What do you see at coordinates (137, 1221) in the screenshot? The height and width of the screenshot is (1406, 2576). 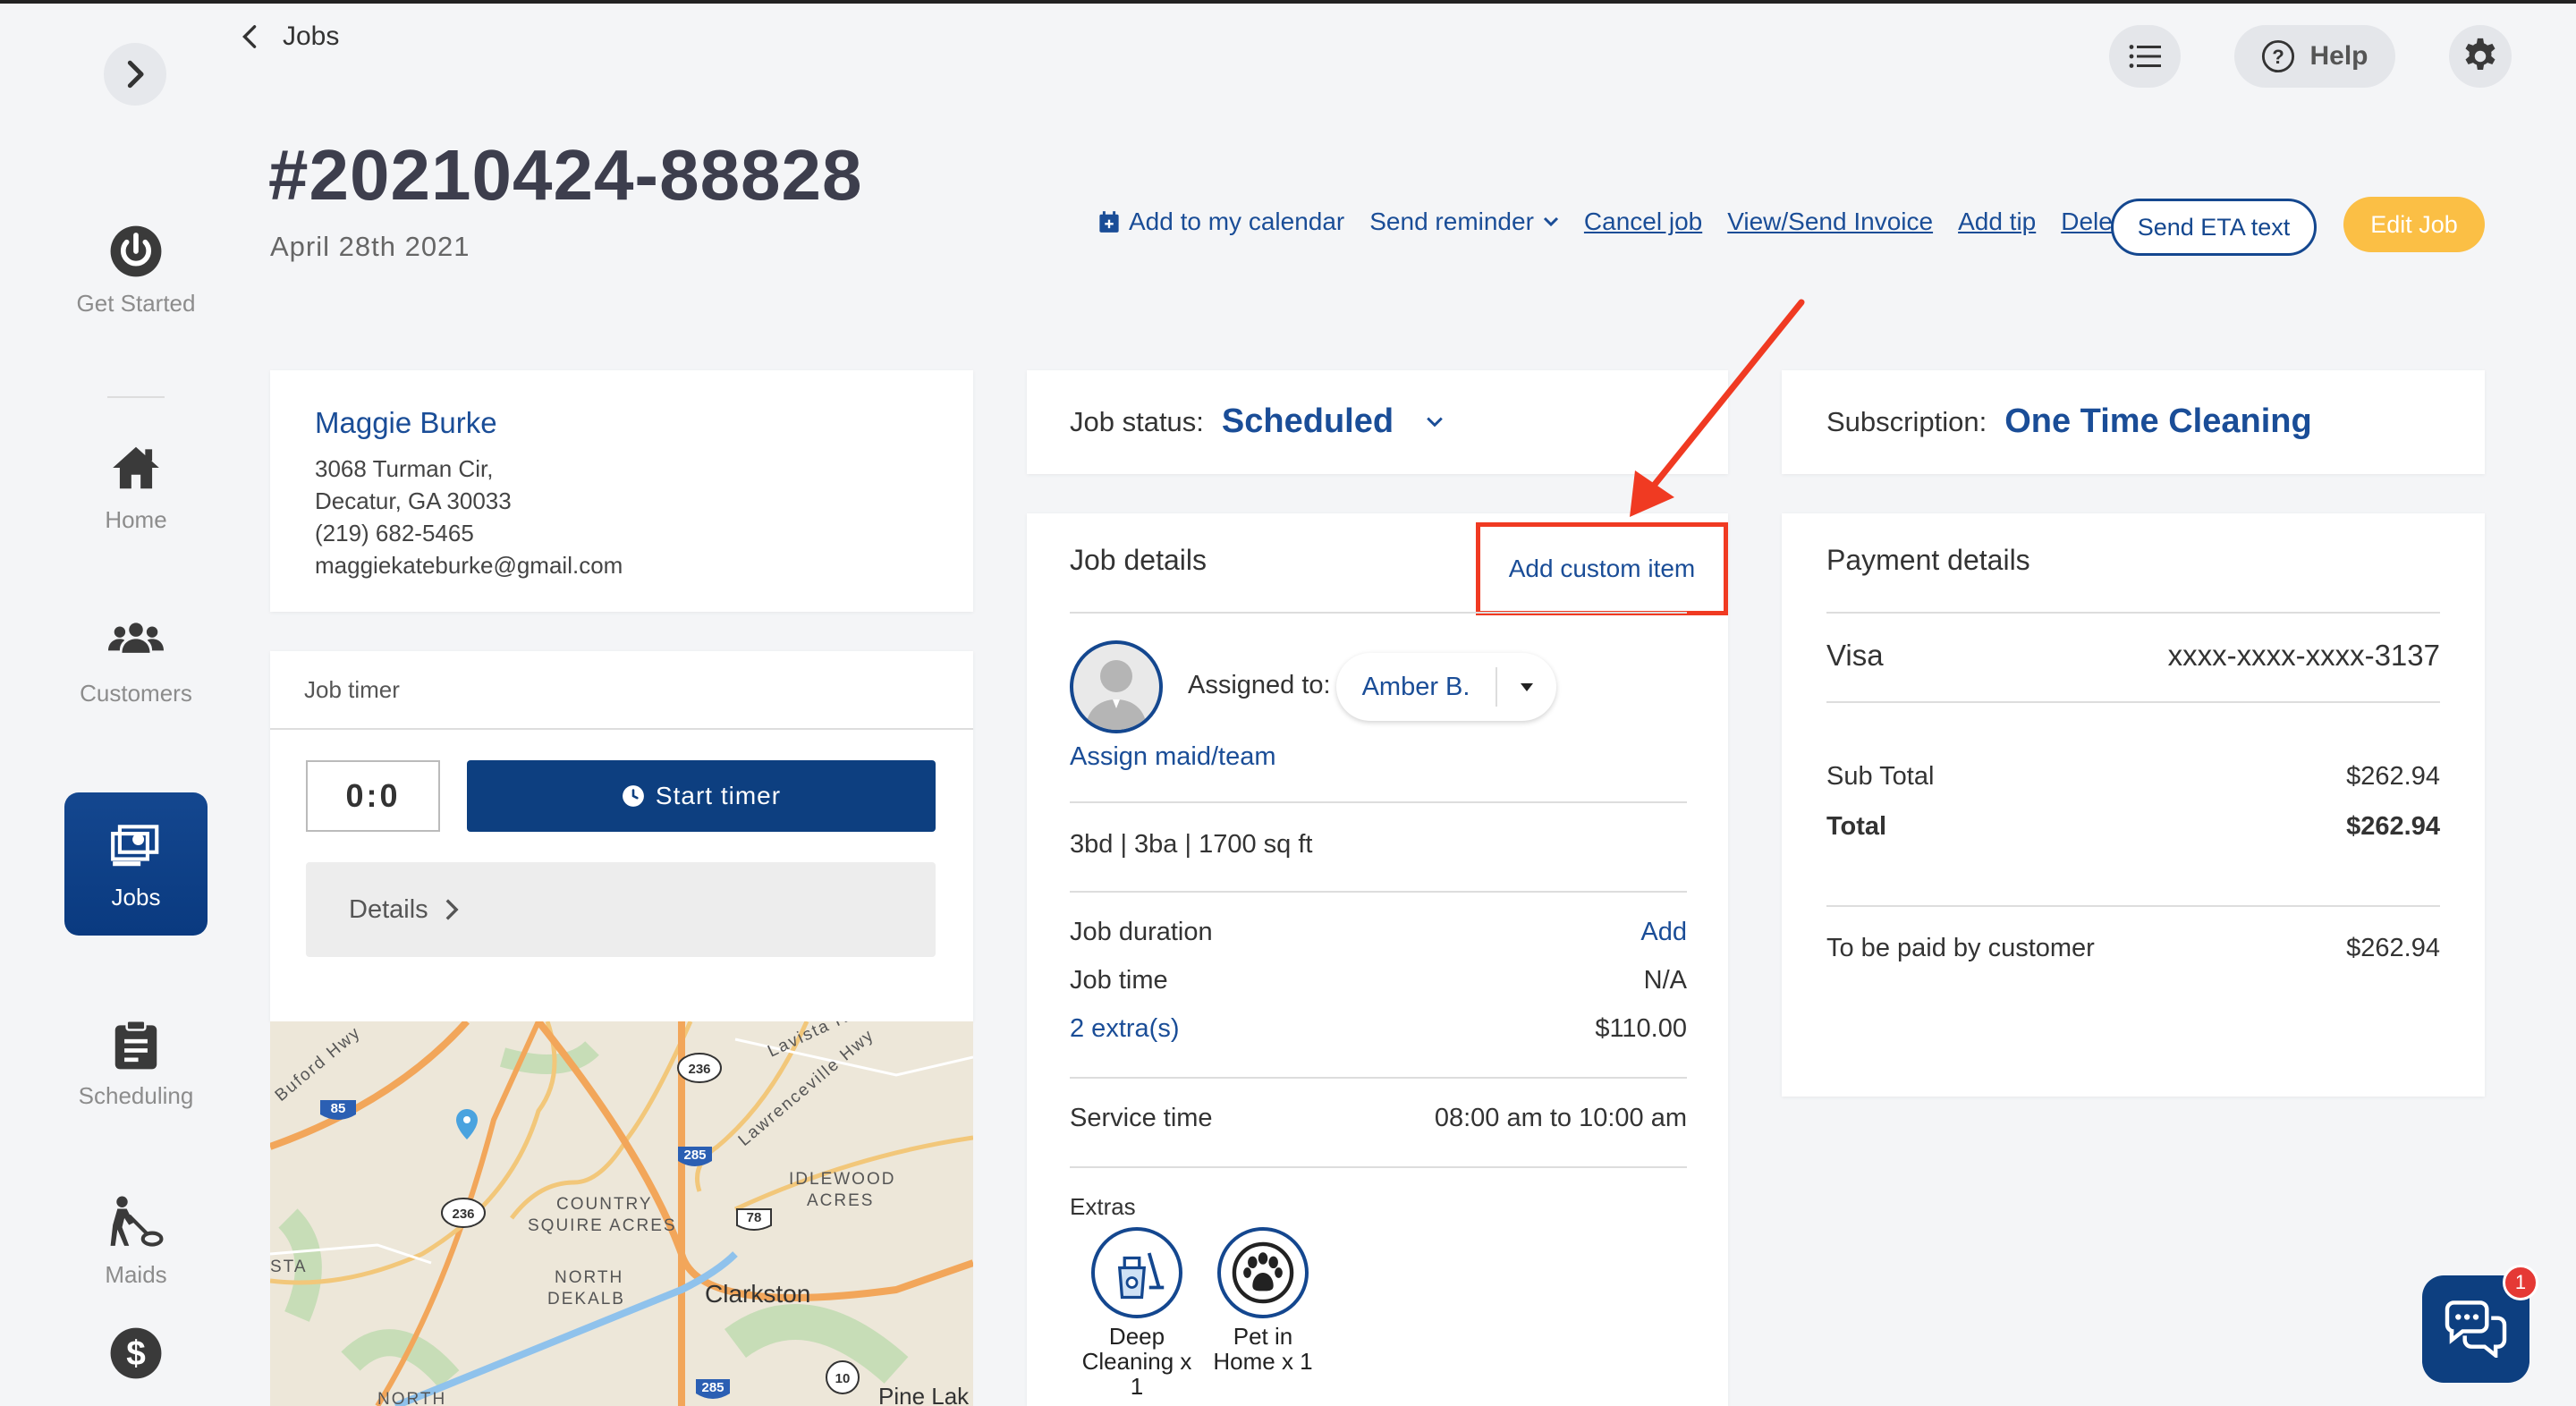 I see `cleaner-icon` at bounding box center [137, 1221].